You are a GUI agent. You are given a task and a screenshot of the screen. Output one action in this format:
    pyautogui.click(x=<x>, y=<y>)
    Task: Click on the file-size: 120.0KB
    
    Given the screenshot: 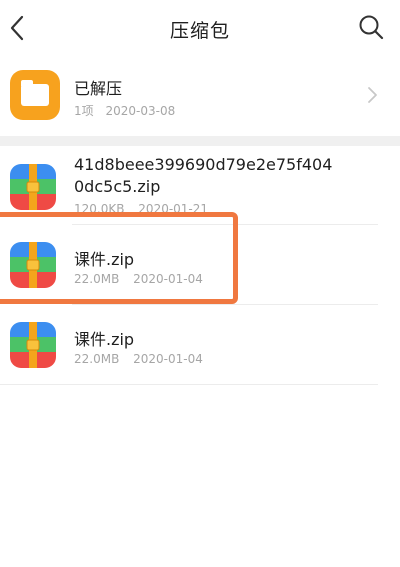 What is the action you would take?
    pyautogui.click(x=99, y=208)
    